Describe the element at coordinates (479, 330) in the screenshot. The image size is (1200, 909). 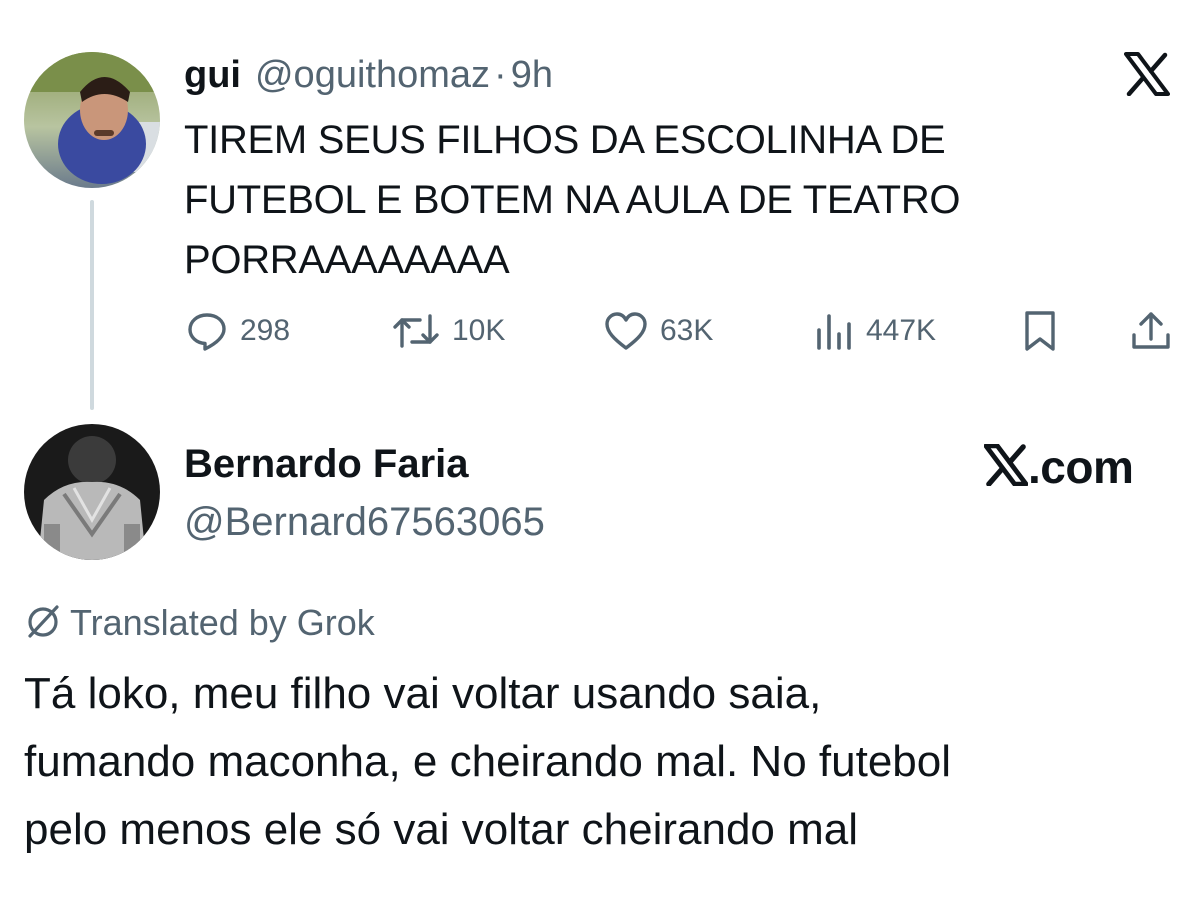
I see `repost-count: 10K` at that location.